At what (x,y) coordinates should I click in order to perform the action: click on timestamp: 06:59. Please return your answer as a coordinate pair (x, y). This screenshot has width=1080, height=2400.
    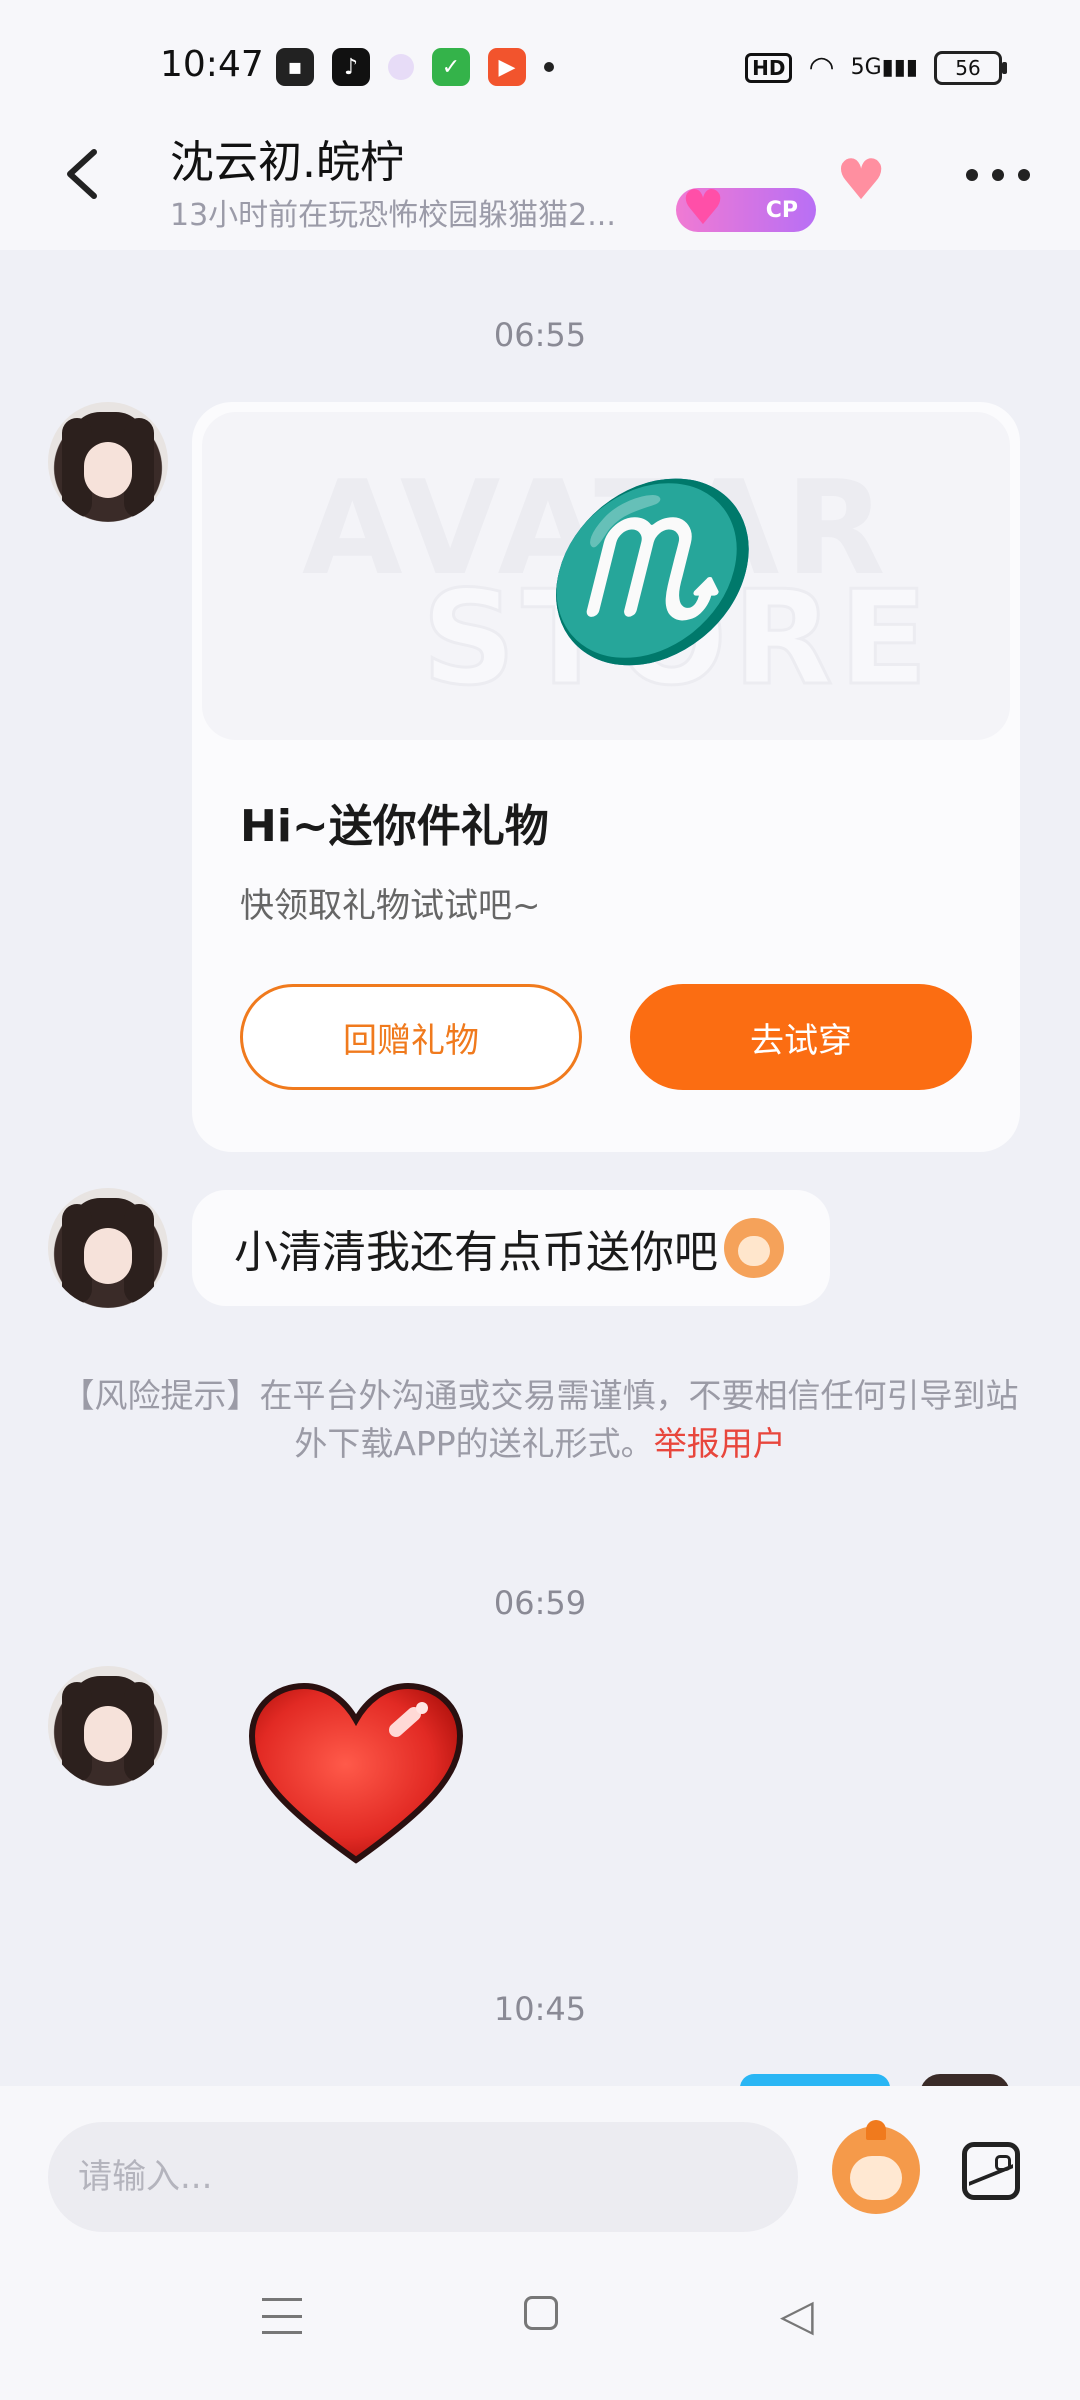
    Looking at the image, I should click on (540, 1603).